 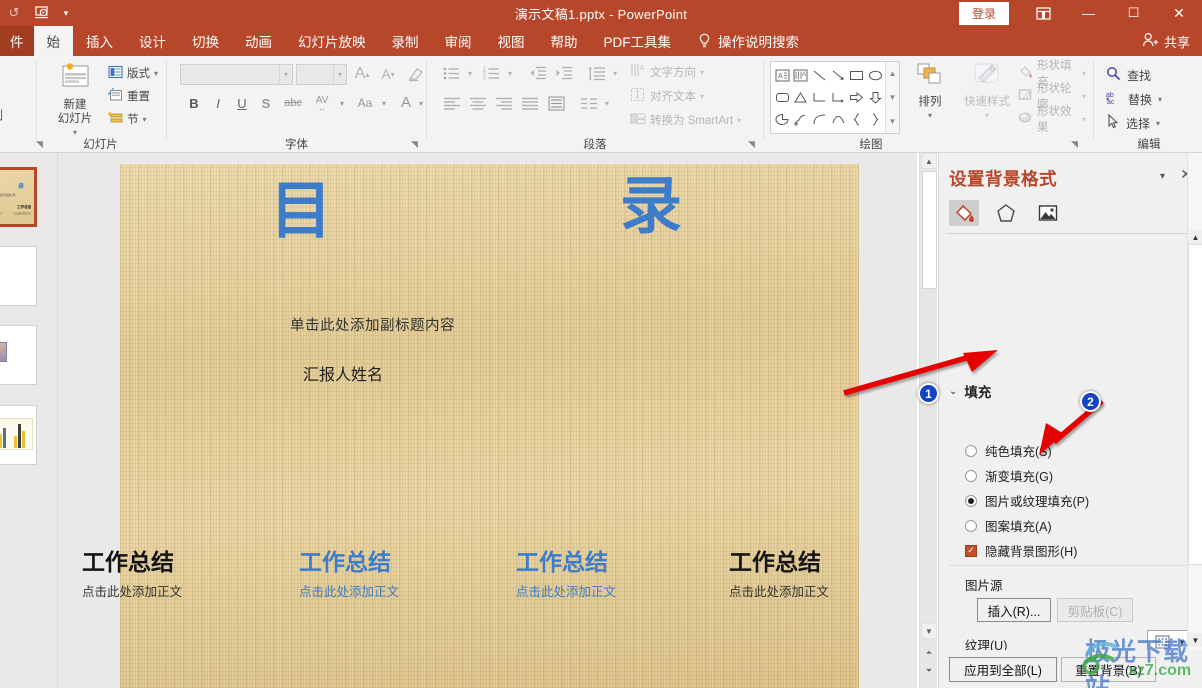 What do you see at coordinates (930, 92) in the screenshot?
I see `arrange-button: 排列 ▾` at bounding box center [930, 92].